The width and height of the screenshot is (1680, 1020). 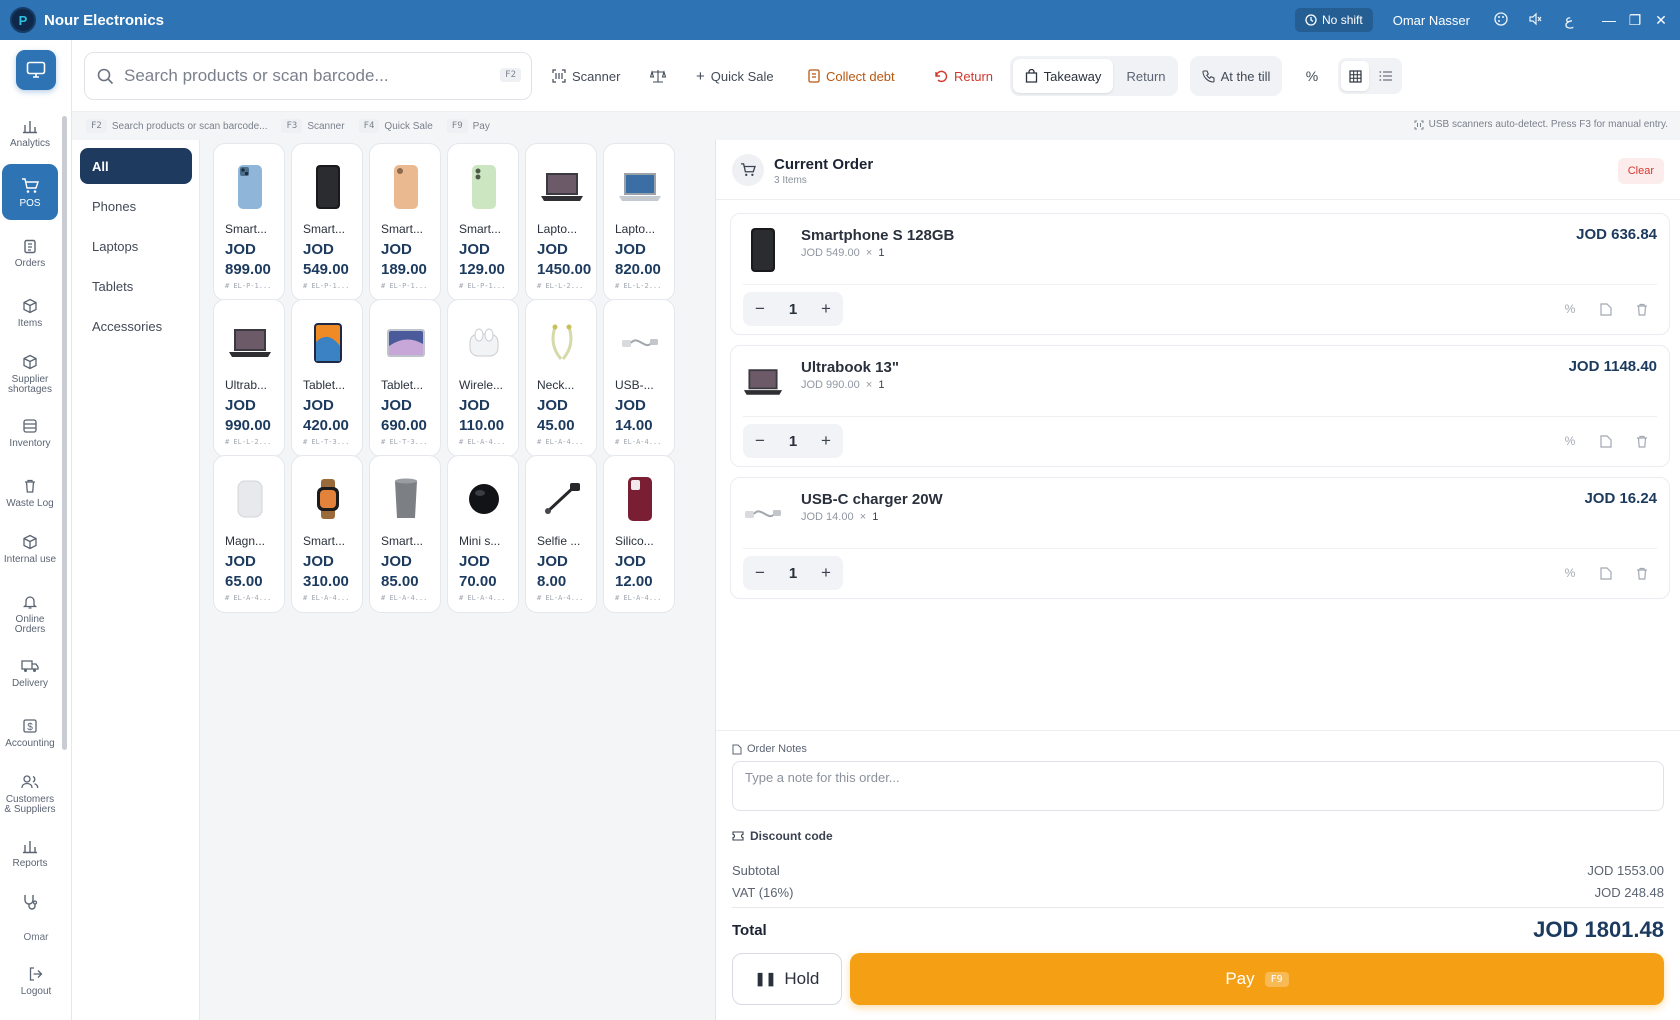 I want to click on nav-item-waste-log: Waste Log, so click(x=30, y=492).